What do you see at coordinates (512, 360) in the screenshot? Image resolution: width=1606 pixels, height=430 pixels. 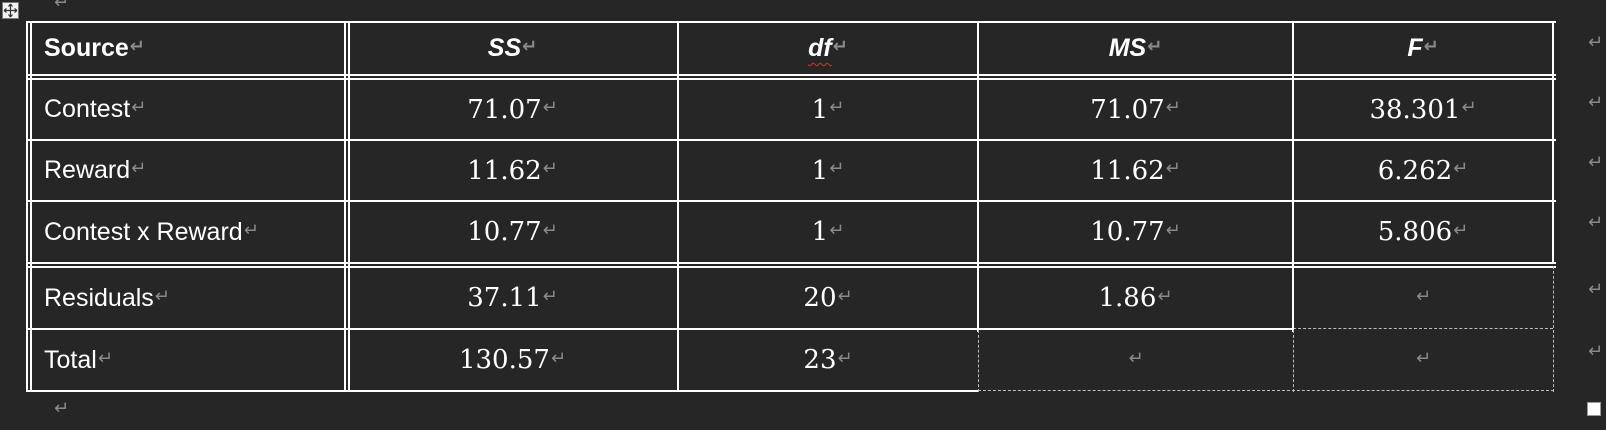 I see `cell-ss: 130.57 ↵` at bounding box center [512, 360].